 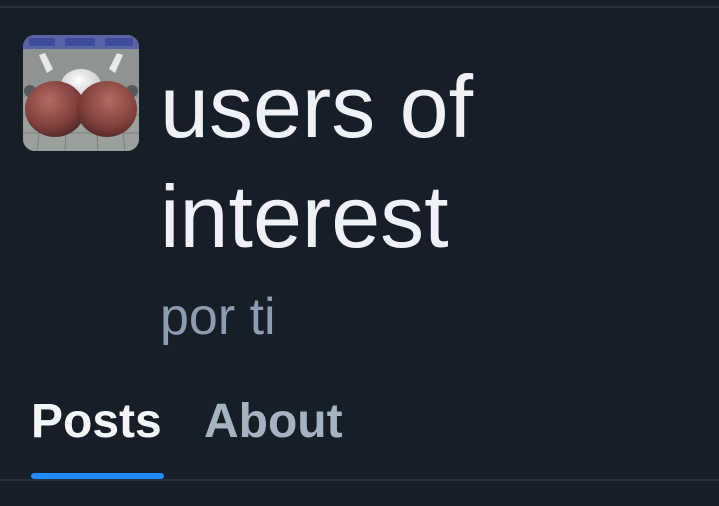 What do you see at coordinates (273, 422) in the screenshot?
I see `tab-about: About` at bounding box center [273, 422].